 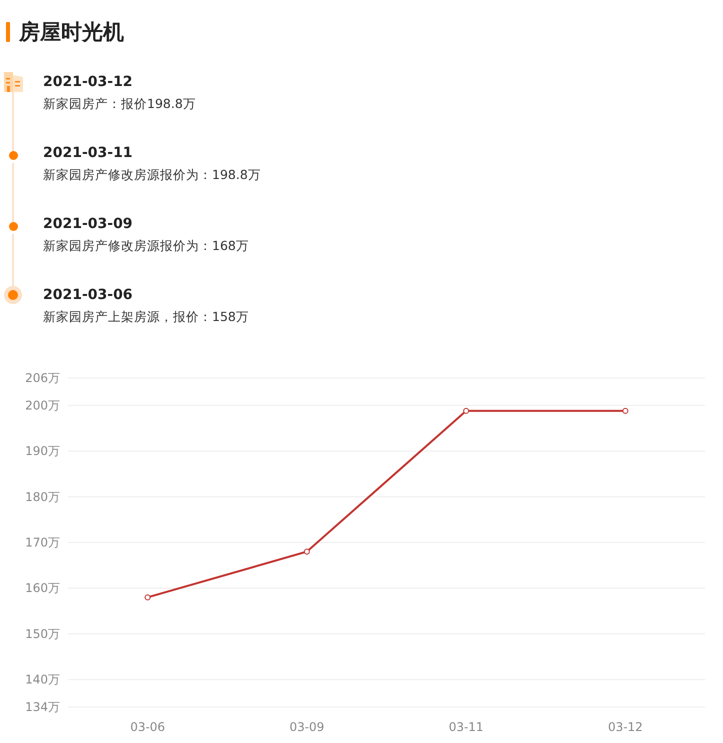 What do you see at coordinates (625, 727) in the screenshot?
I see `axis-label: 03-12` at bounding box center [625, 727].